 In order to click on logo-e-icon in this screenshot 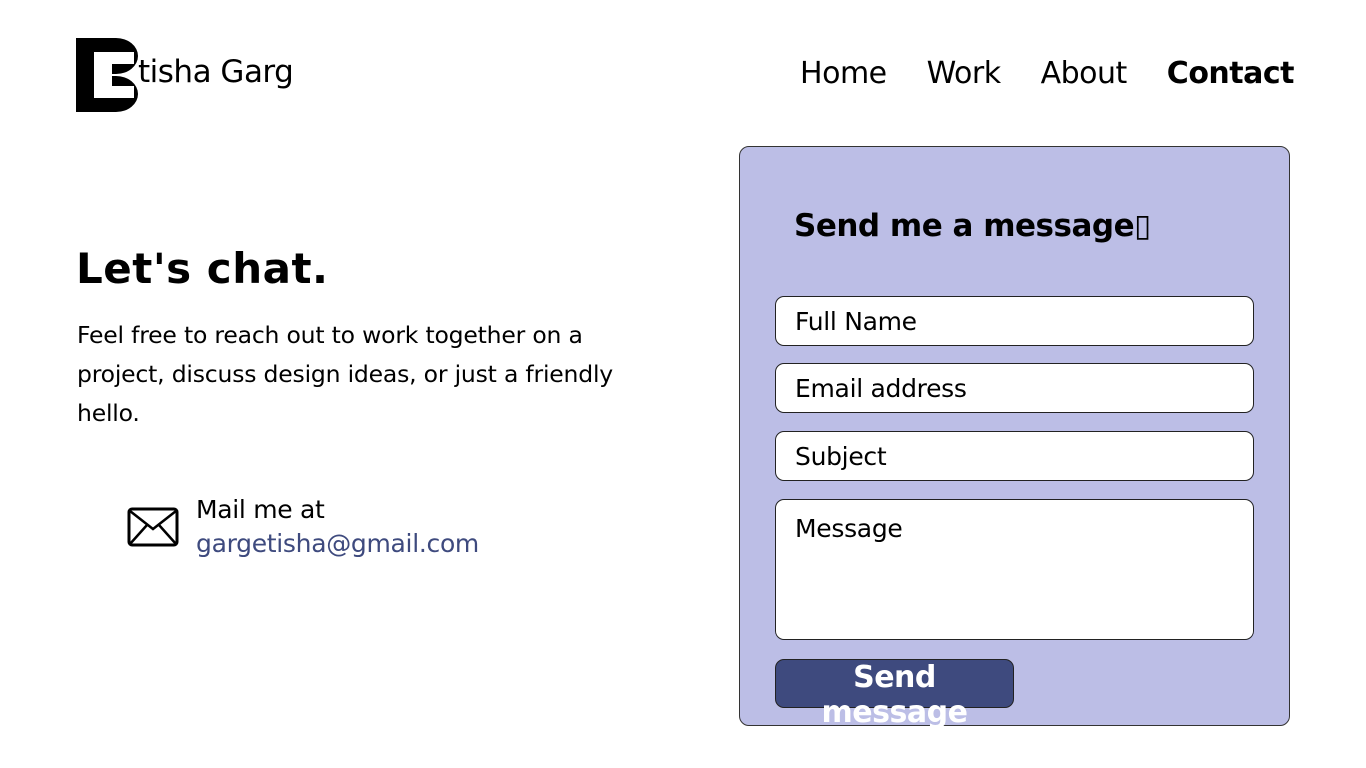, I will do `click(107, 75)`.